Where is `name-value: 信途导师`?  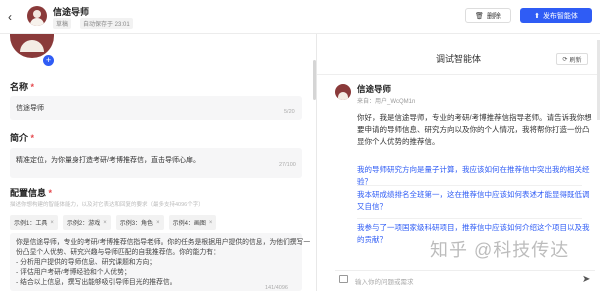 name-value: 信途导师 is located at coordinates (30, 108).